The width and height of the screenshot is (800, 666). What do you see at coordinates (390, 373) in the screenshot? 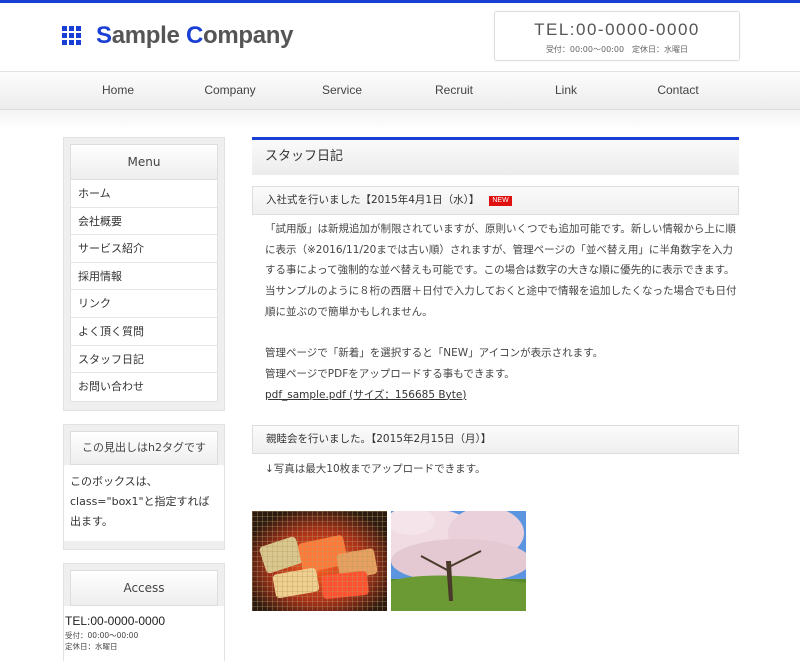
I see `post-paragraph: 管理ページでPDFをアップロードする事もできます。` at bounding box center [390, 373].